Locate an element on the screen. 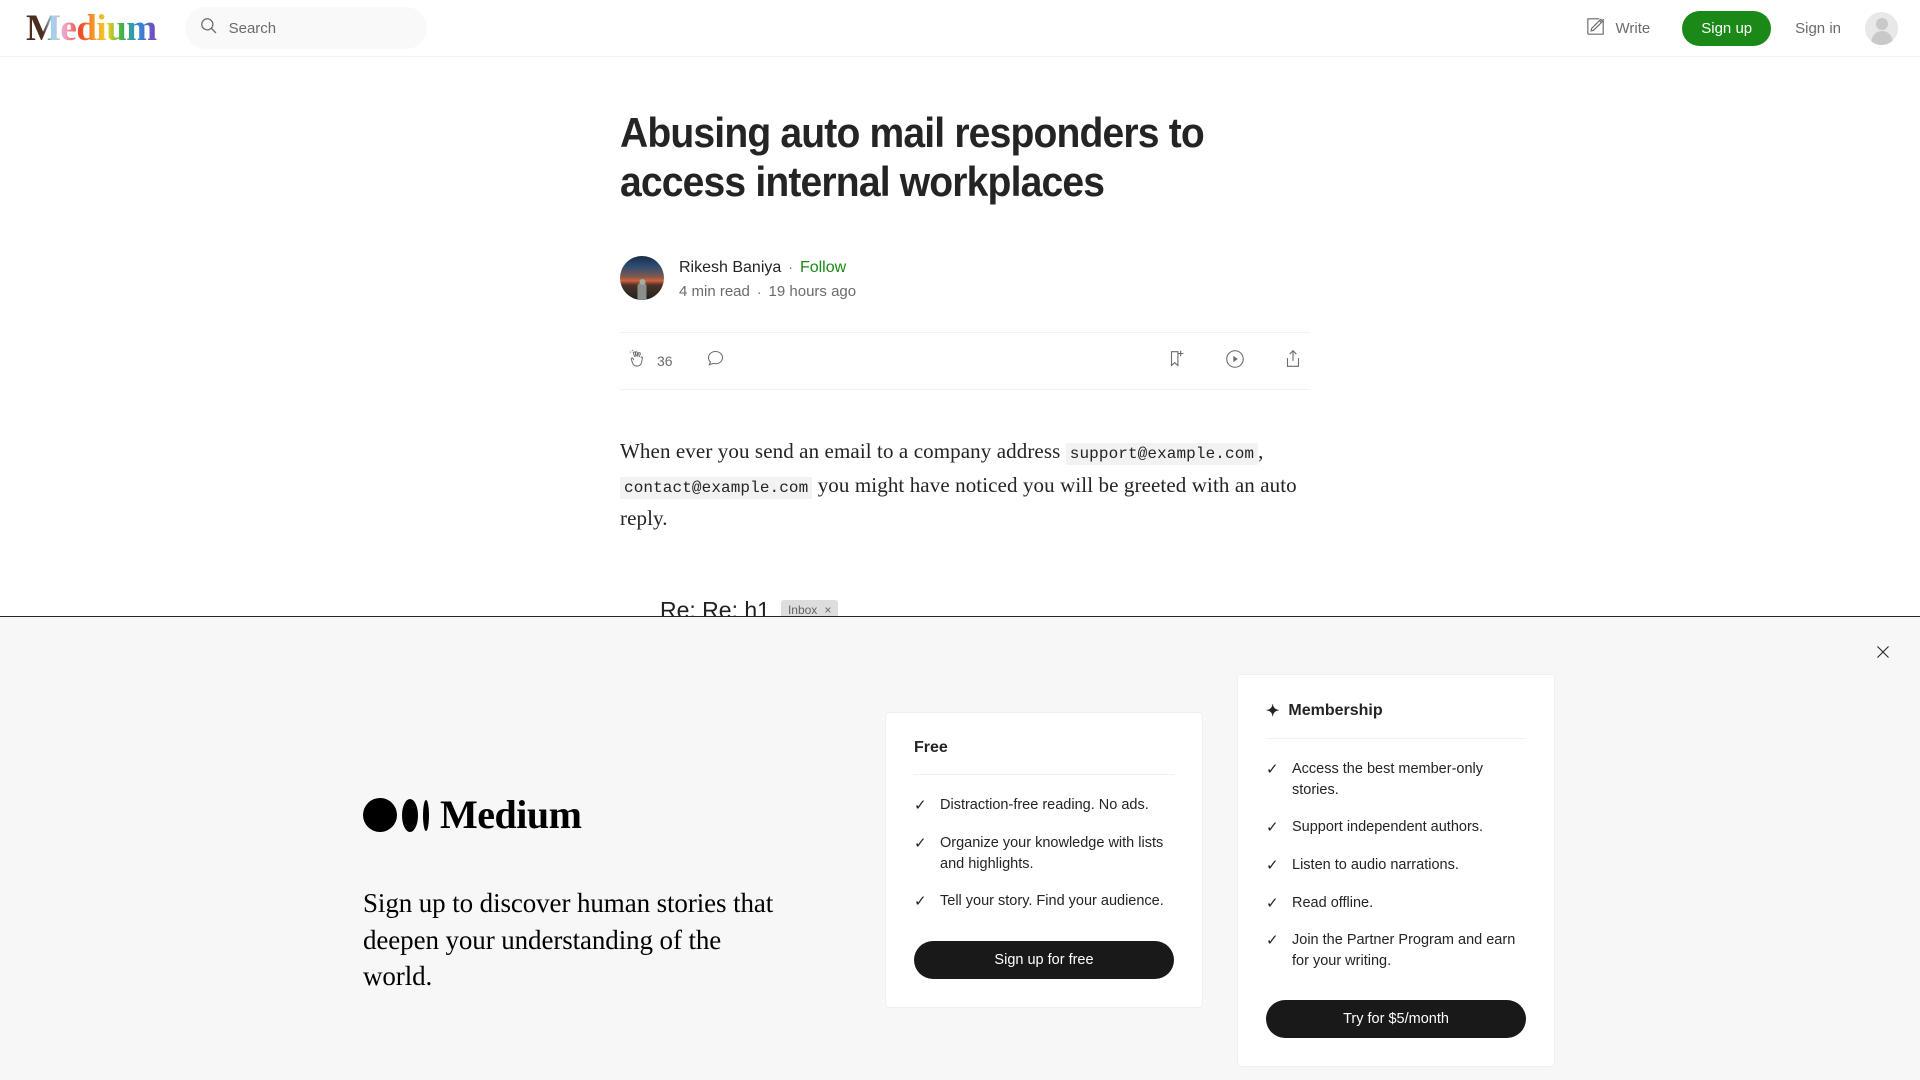 This screenshot has height=1080, width=1920. read-time: 4 min read is located at coordinates (714, 292).